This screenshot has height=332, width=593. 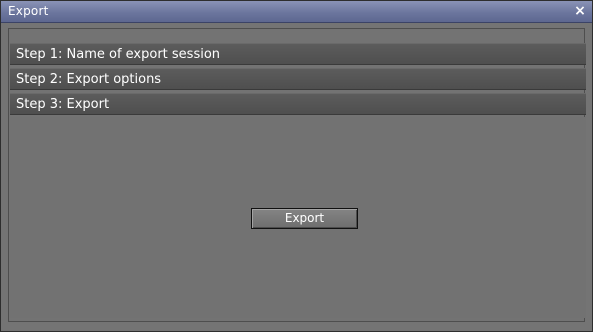 What do you see at coordinates (298, 104) in the screenshot?
I see `step-3-header: Step 3: Export` at bounding box center [298, 104].